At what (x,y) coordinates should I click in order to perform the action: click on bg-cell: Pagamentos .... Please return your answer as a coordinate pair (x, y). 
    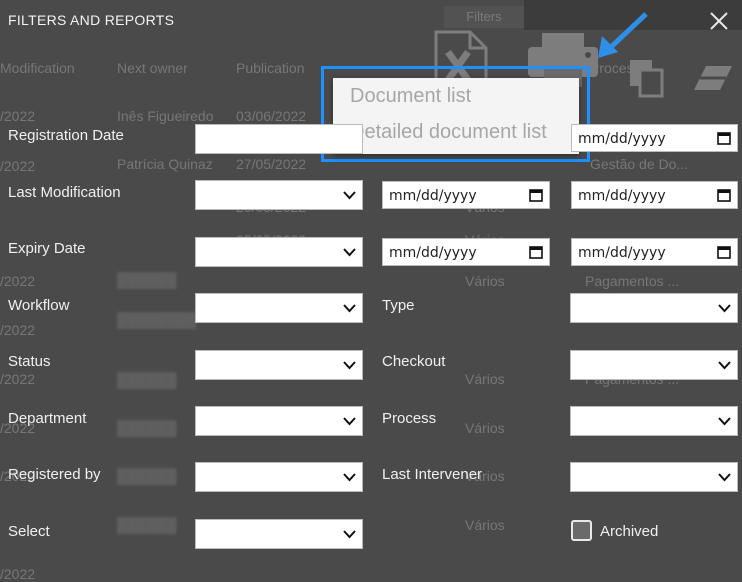
    Looking at the image, I should click on (632, 281).